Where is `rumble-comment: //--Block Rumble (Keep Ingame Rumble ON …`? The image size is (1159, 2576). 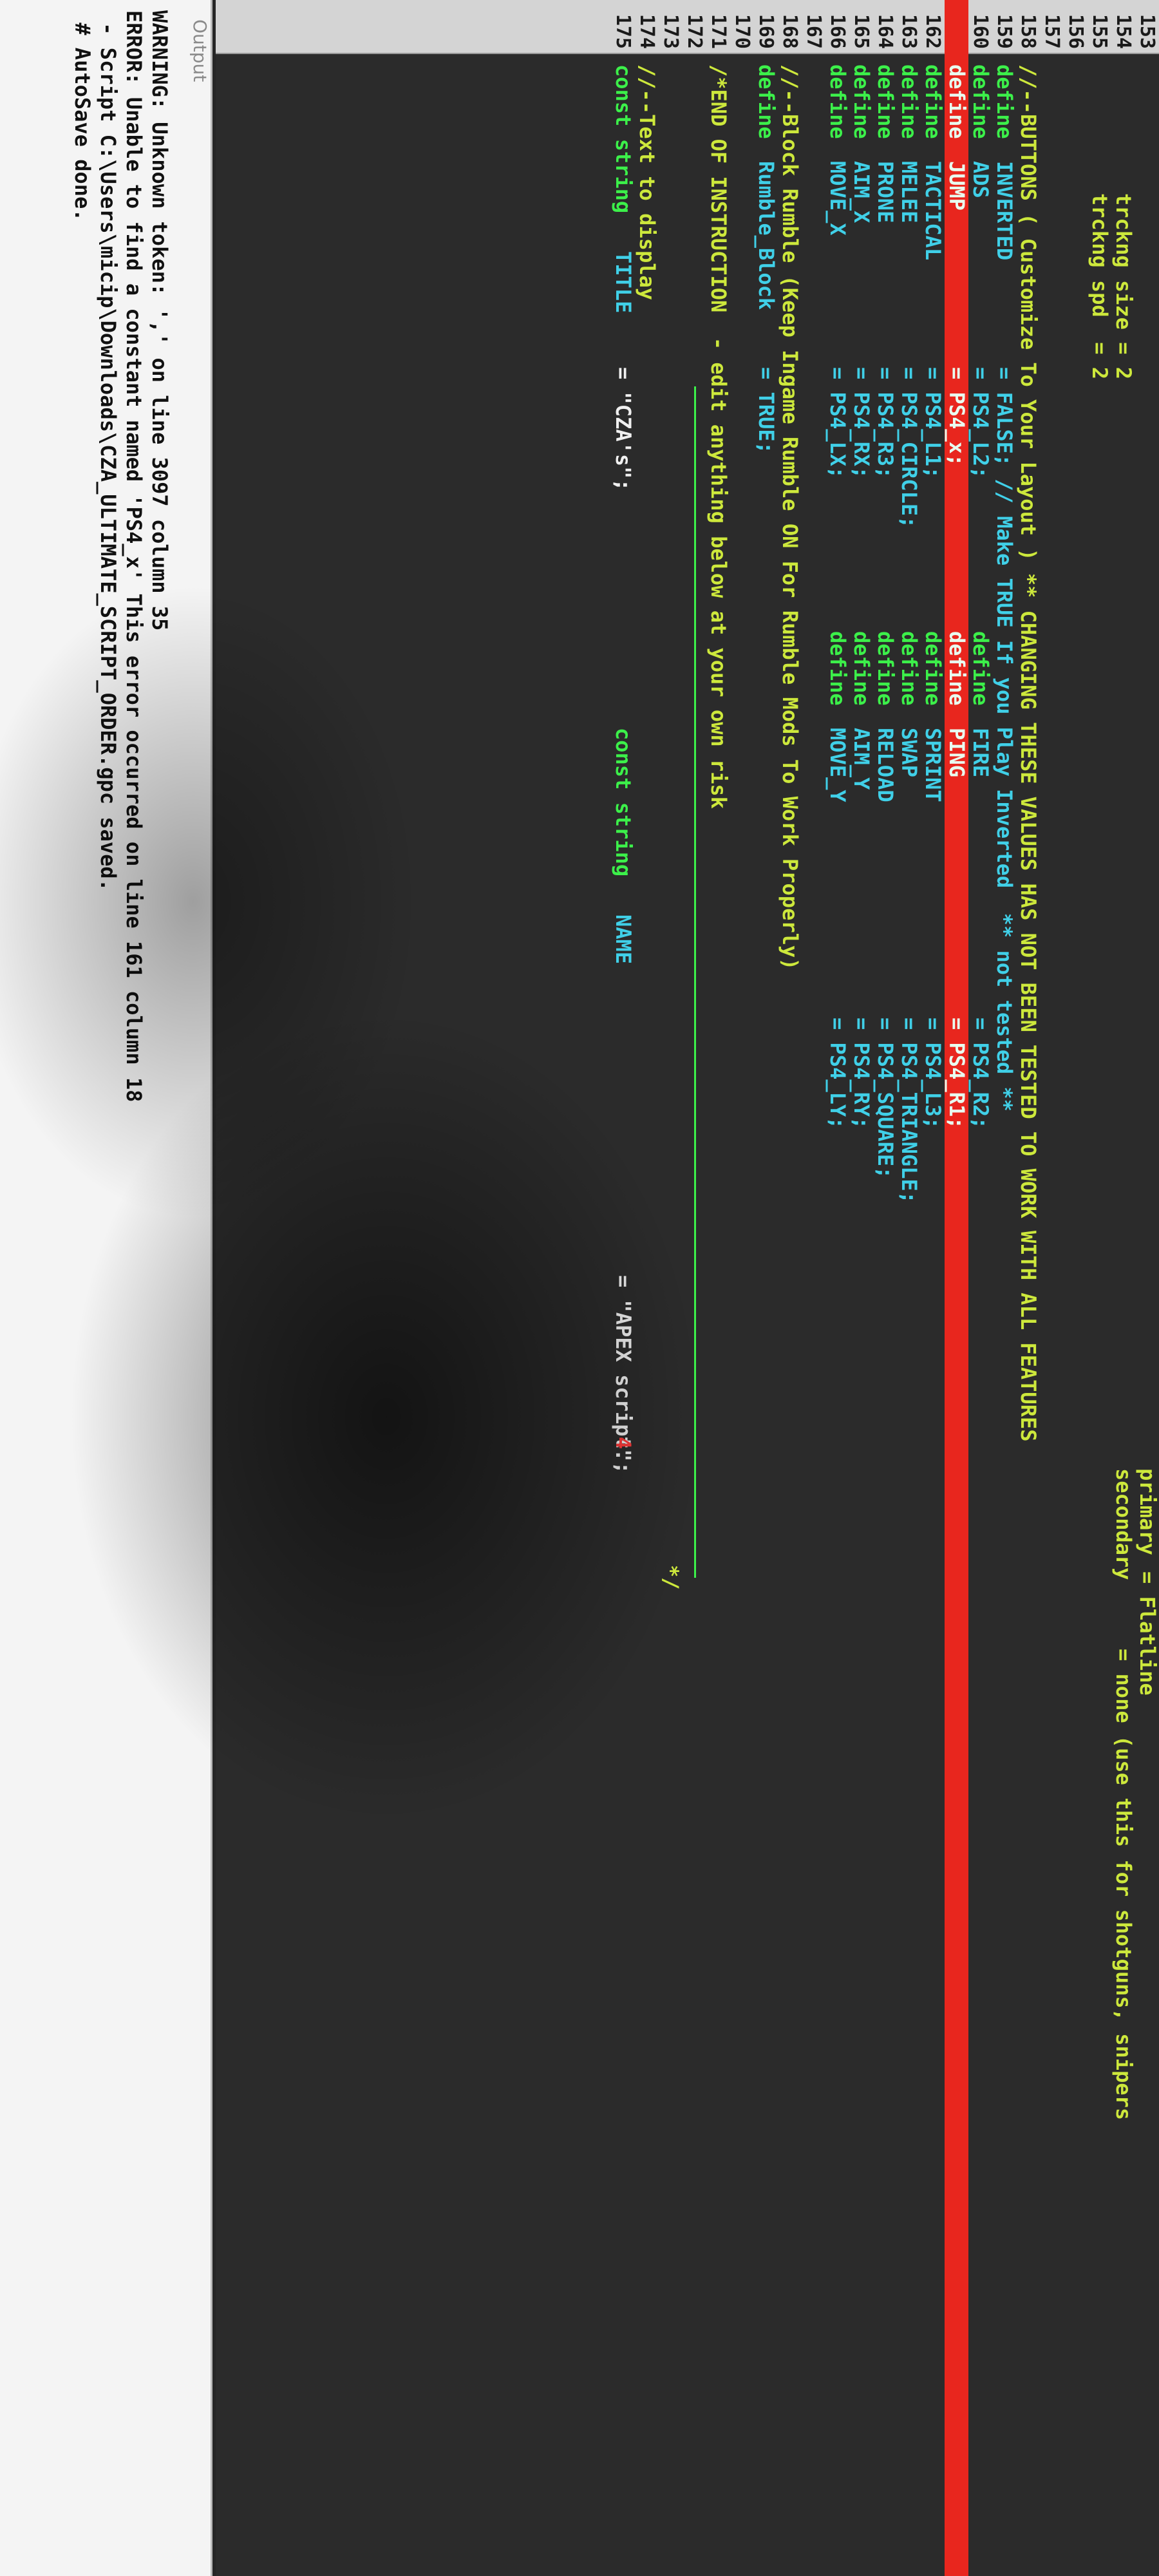 rumble-comment: //--Block Rumble (Keep Ingame Rumble ON … is located at coordinates (790, 517).